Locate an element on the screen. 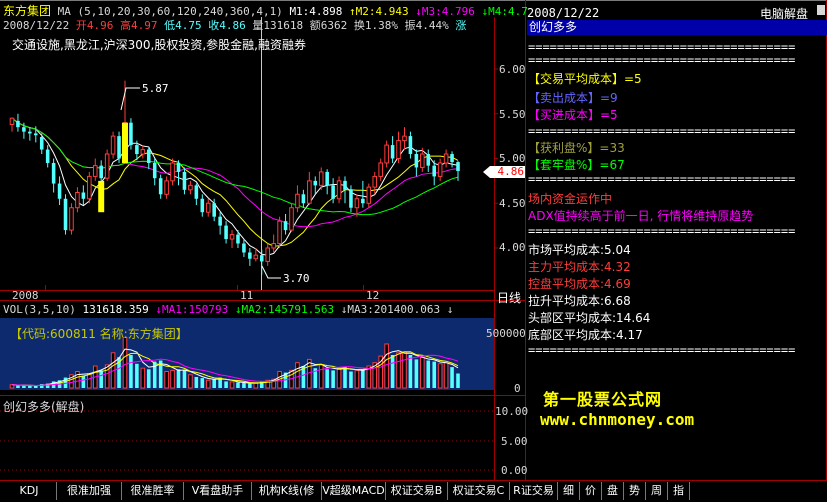 The width and height of the screenshot is (827, 502). vol-title: VOL(3,5,10) is located at coordinates (39, 309).